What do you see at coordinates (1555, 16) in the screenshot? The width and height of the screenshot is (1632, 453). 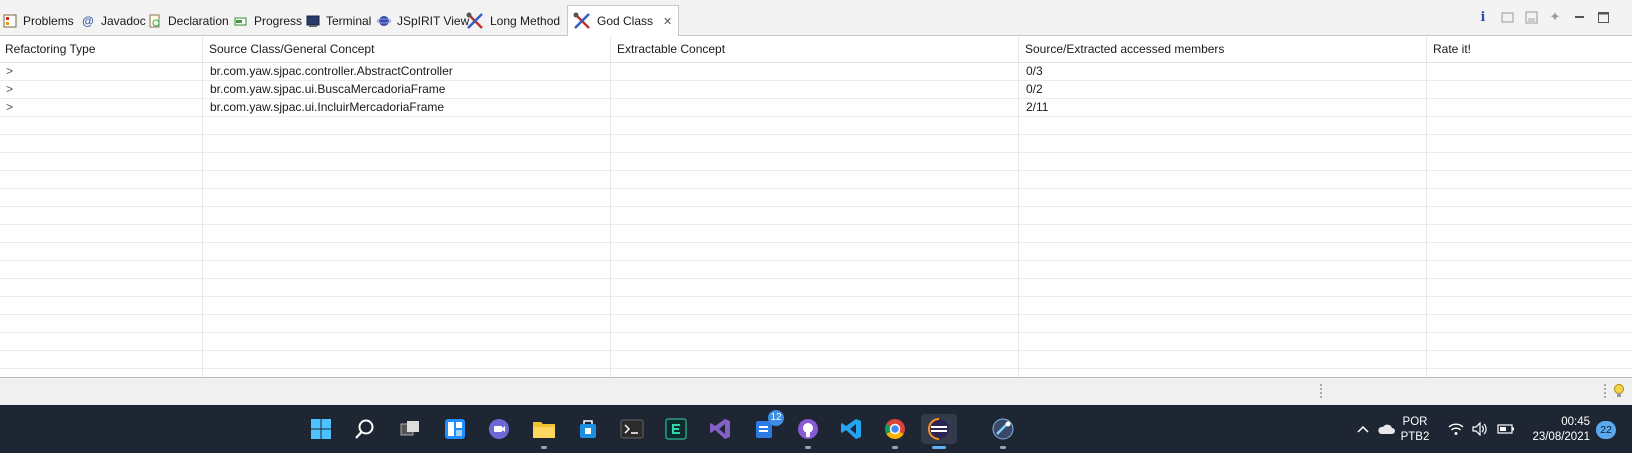 I see `pin-icon: ✦` at bounding box center [1555, 16].